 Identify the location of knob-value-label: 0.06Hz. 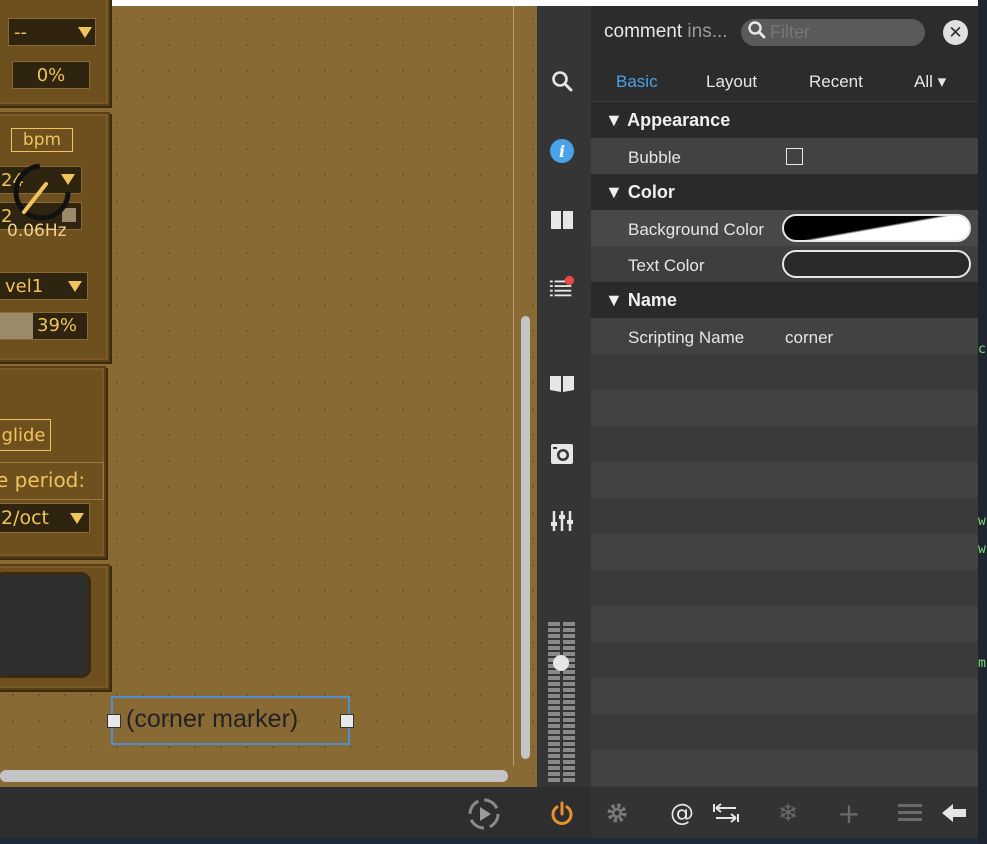
(37, 231).